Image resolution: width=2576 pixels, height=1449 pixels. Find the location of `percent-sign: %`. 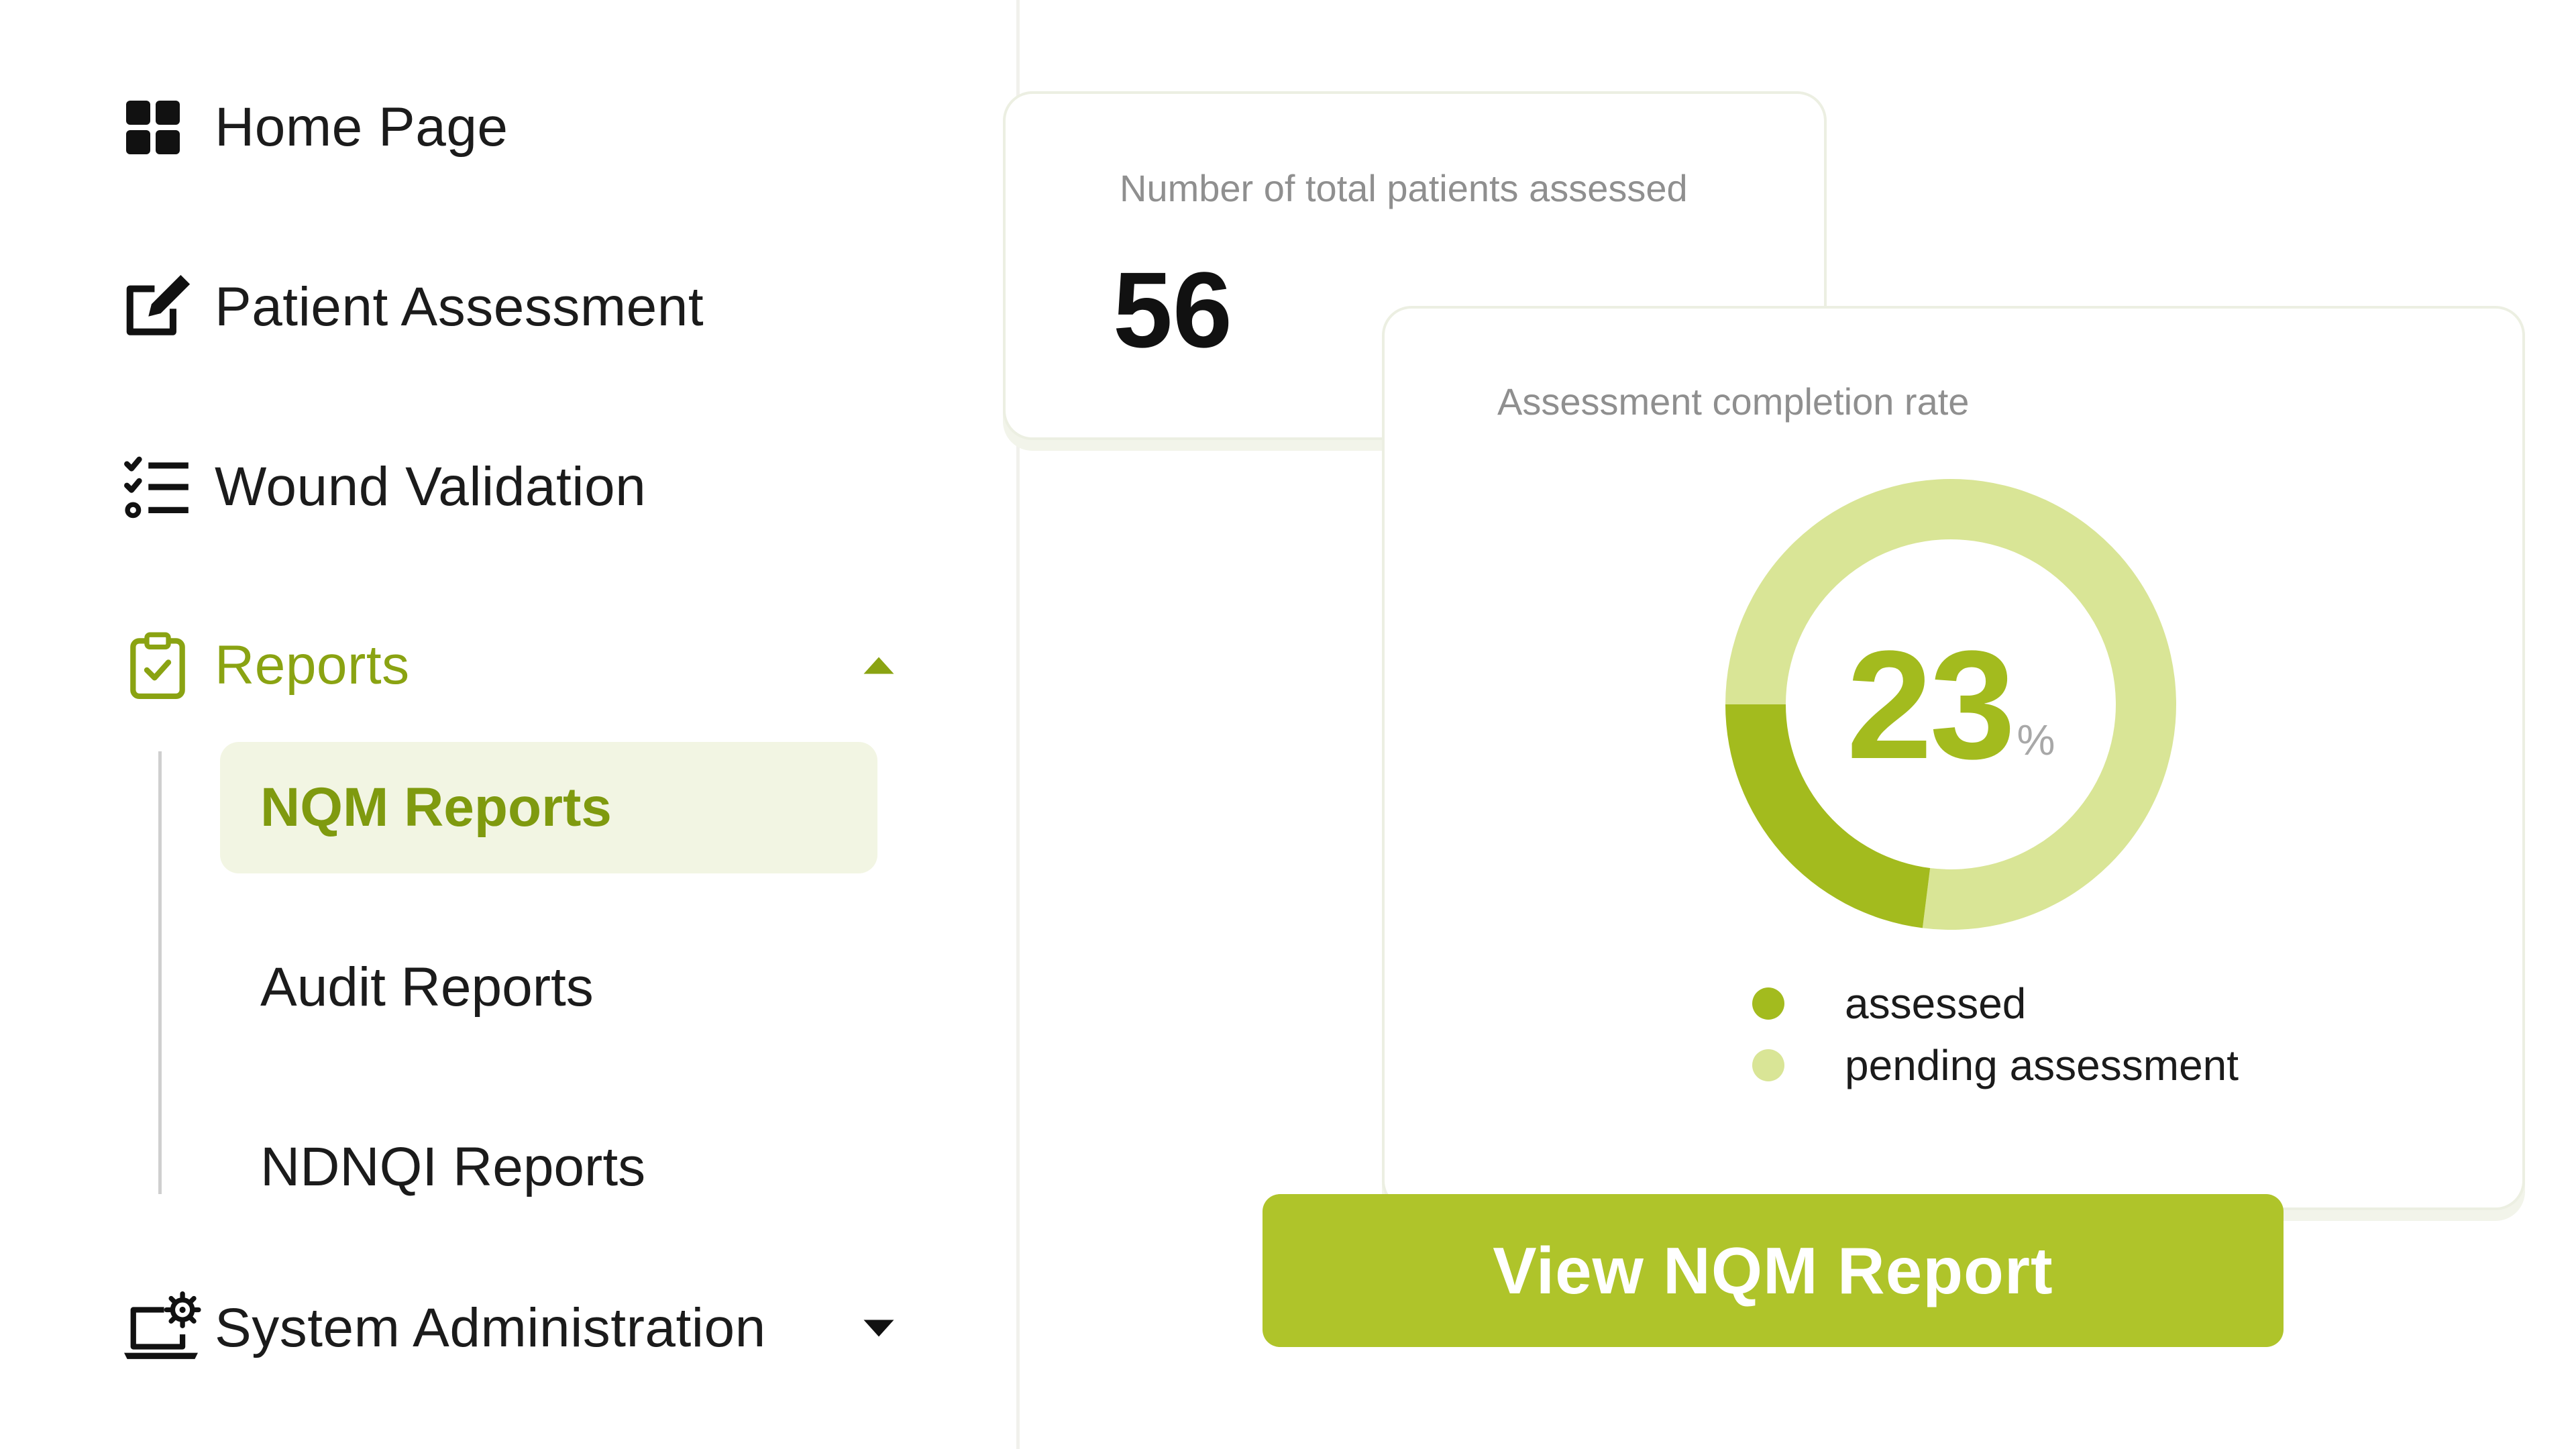

percent-sign: % is located at coordinates (2036, 740).